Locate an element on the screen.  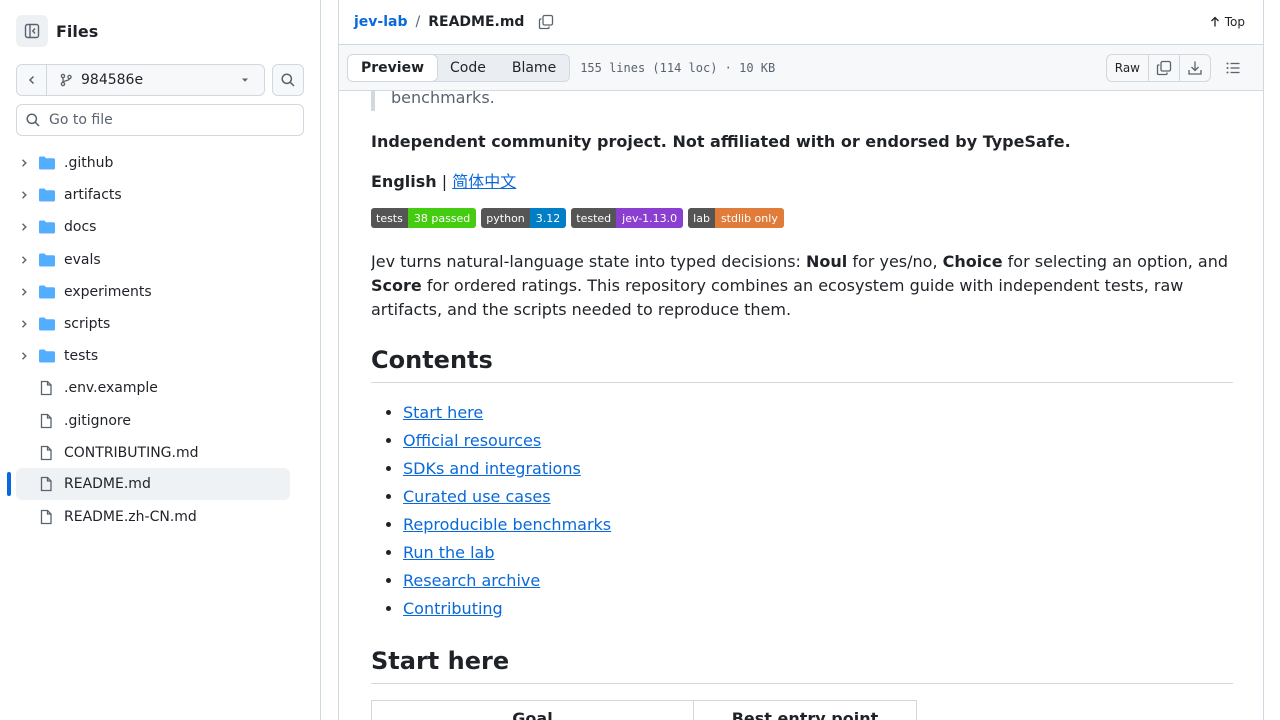
breadcrumb-file: README.md is located at coordinates (476, 22).